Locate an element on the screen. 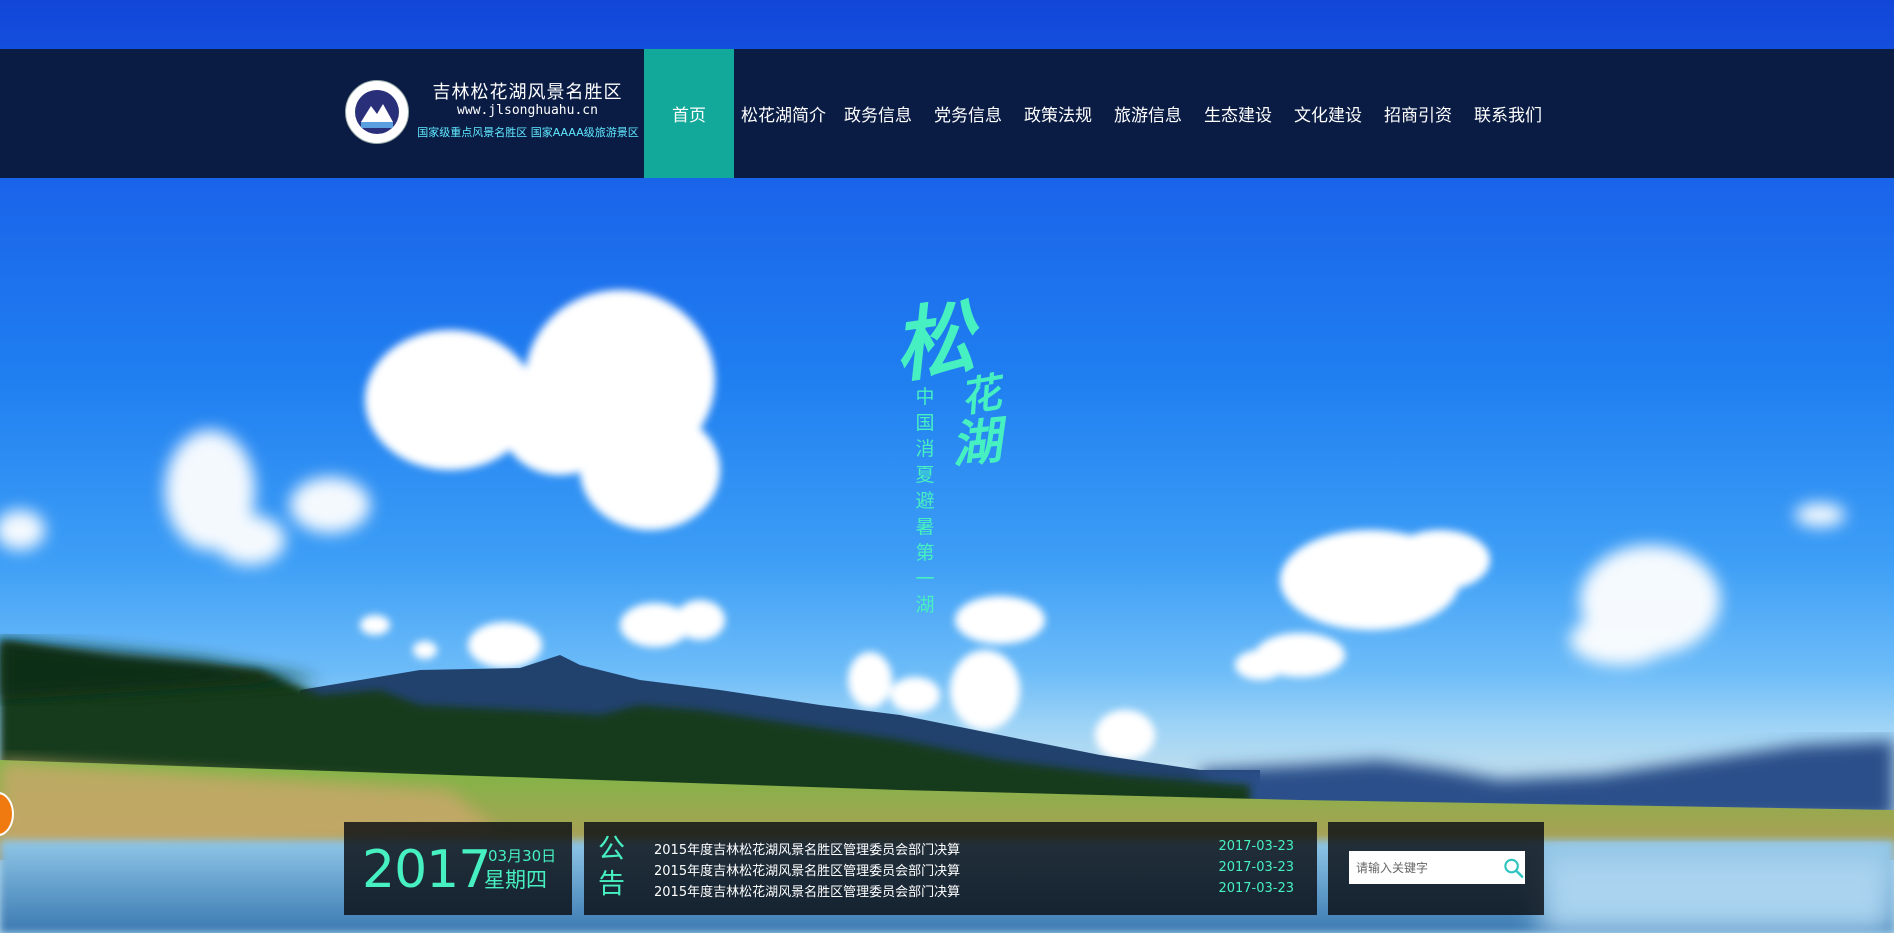  date-weekday: 星期四 is located at coordinates (515, 880).